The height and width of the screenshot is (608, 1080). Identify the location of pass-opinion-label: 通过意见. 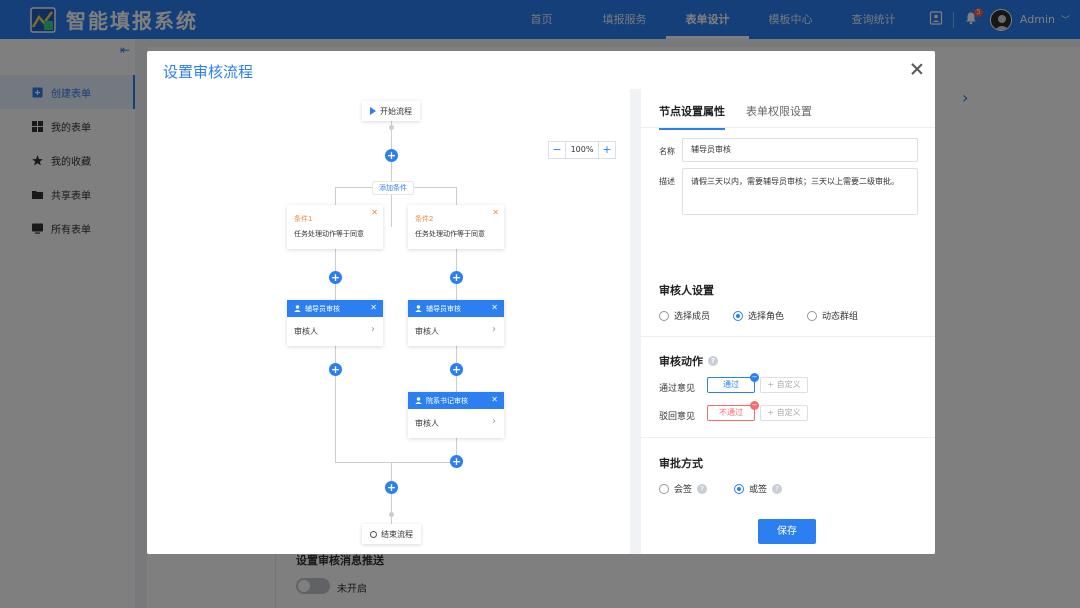
(677, 389).